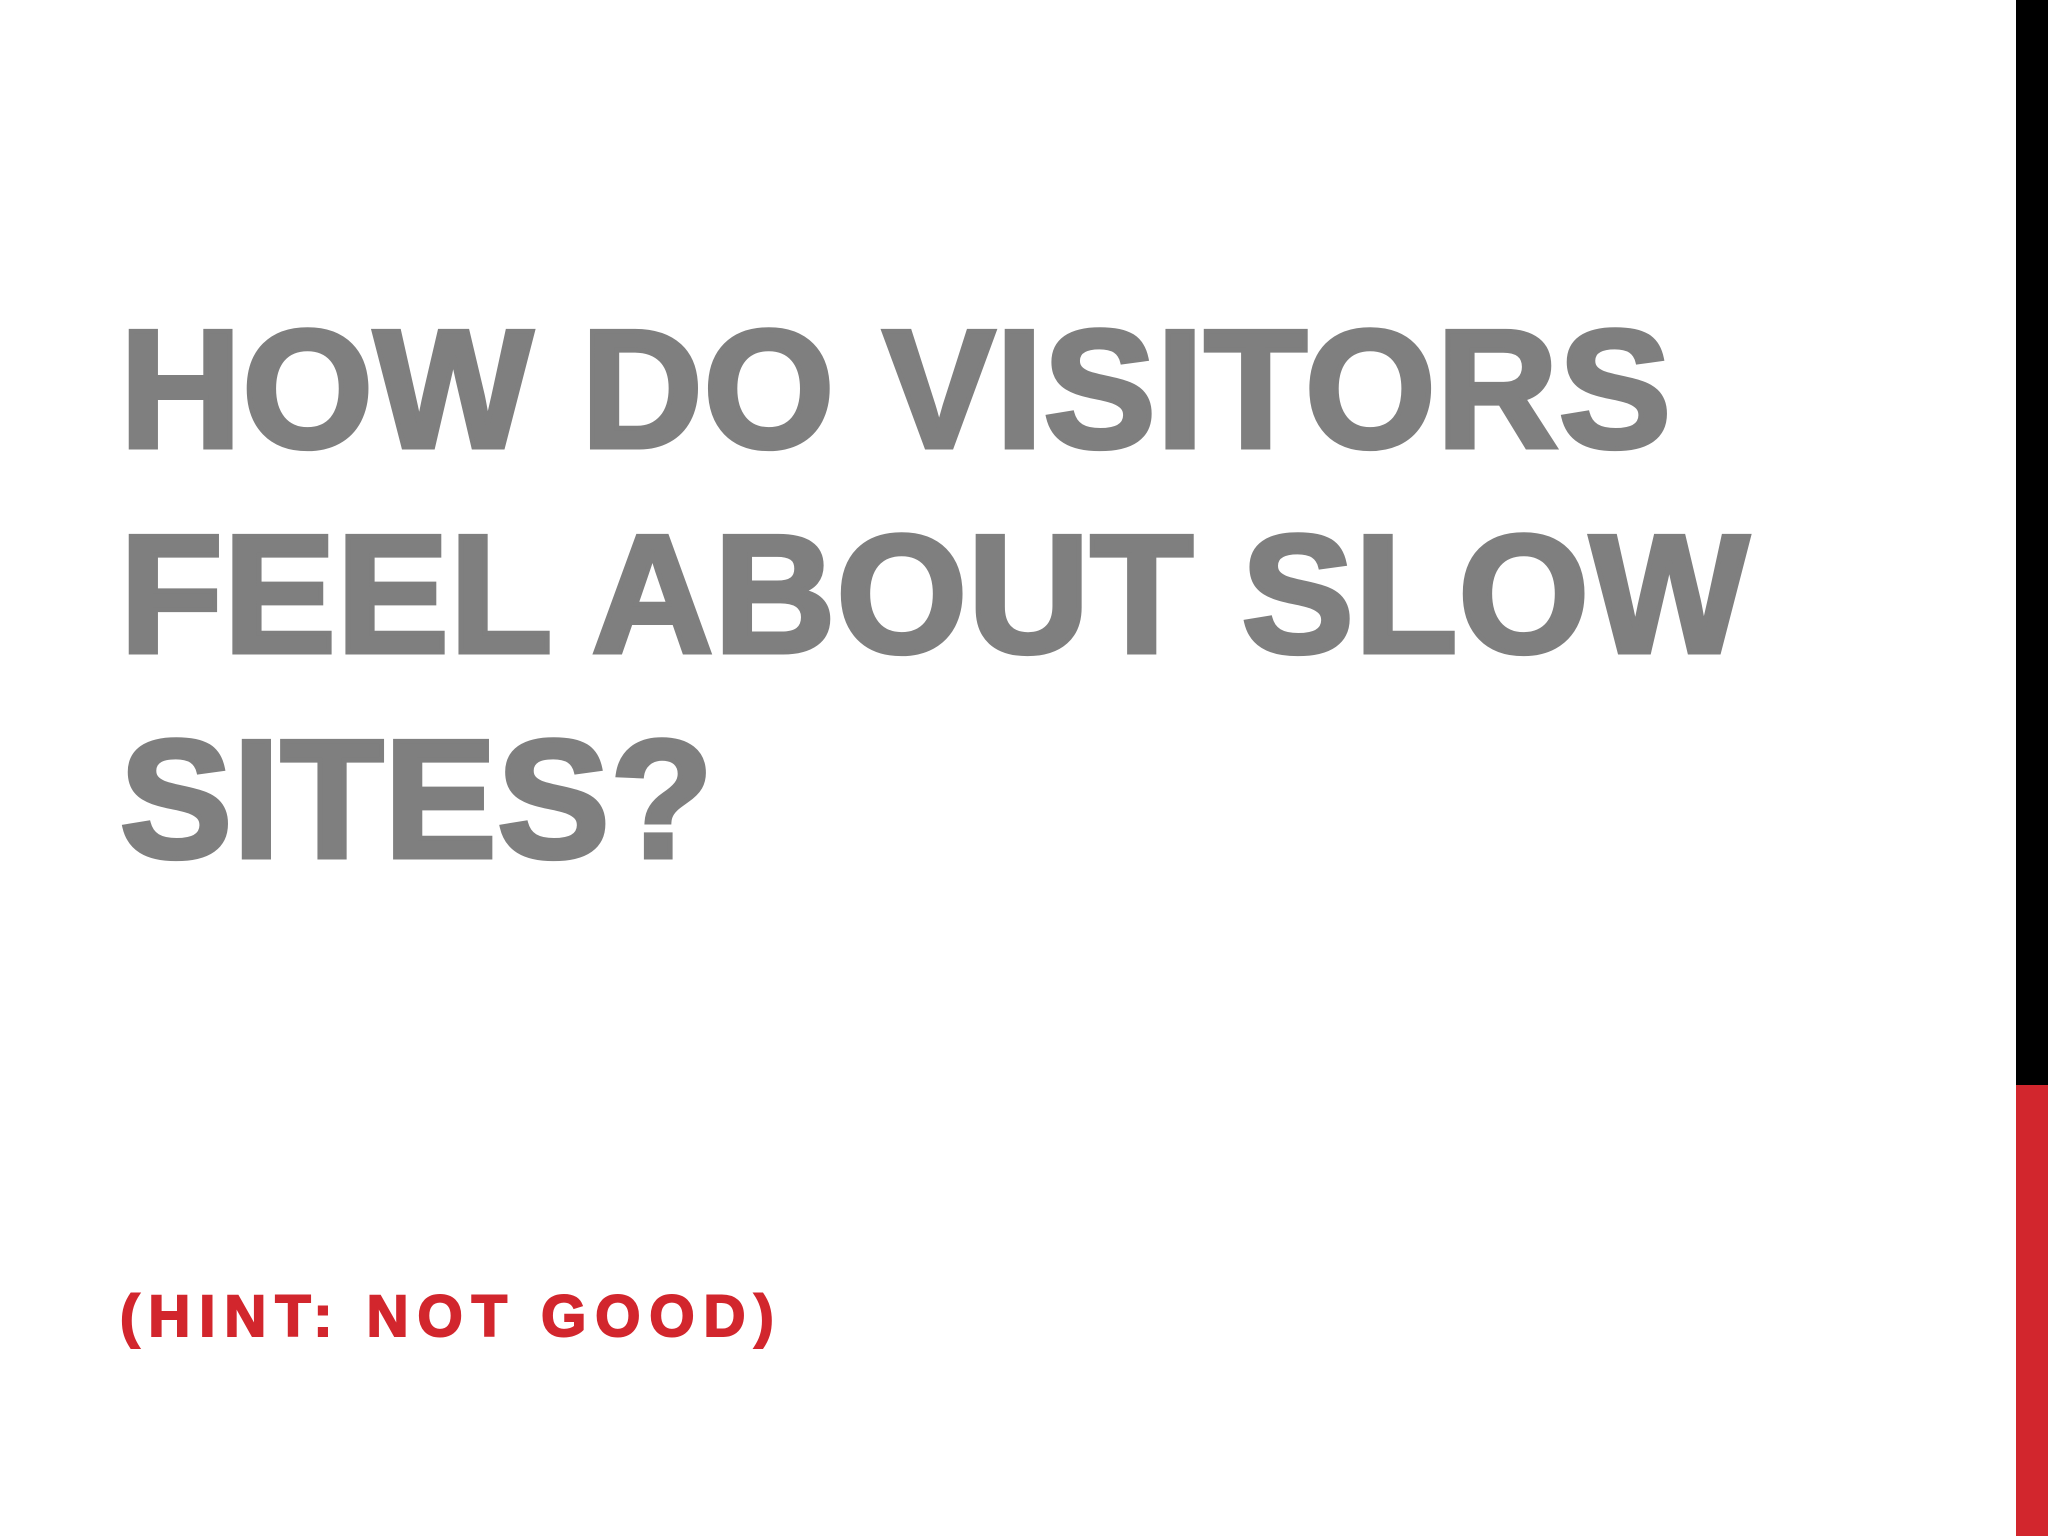  What do you see at coordinates (2032, 542) in the screenshot?
I see `accent-bar-black` at bounding box center [2032, 542].